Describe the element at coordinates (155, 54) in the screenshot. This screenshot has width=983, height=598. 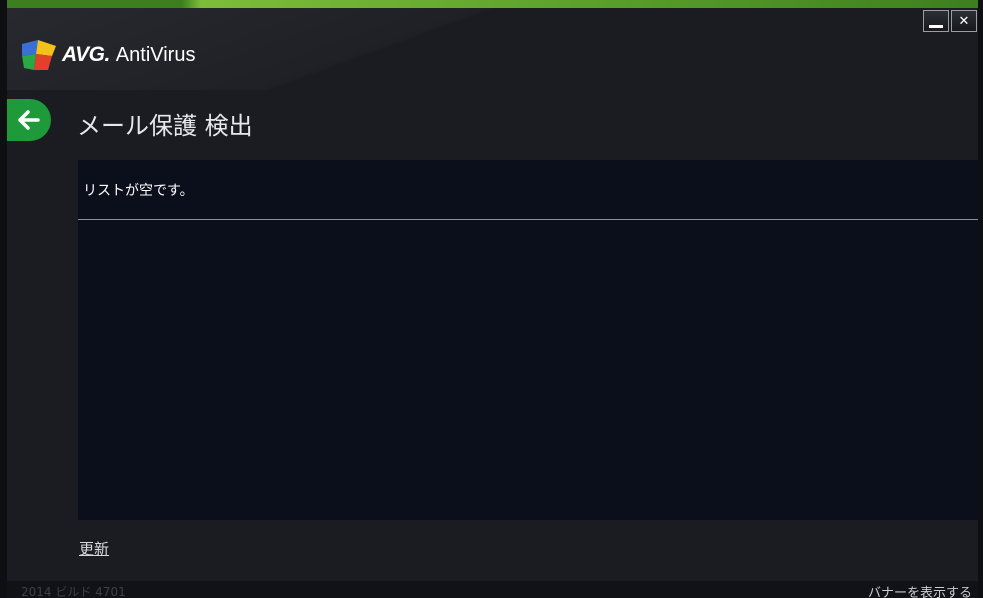
I see `product-name: AntiVirus` at that location.